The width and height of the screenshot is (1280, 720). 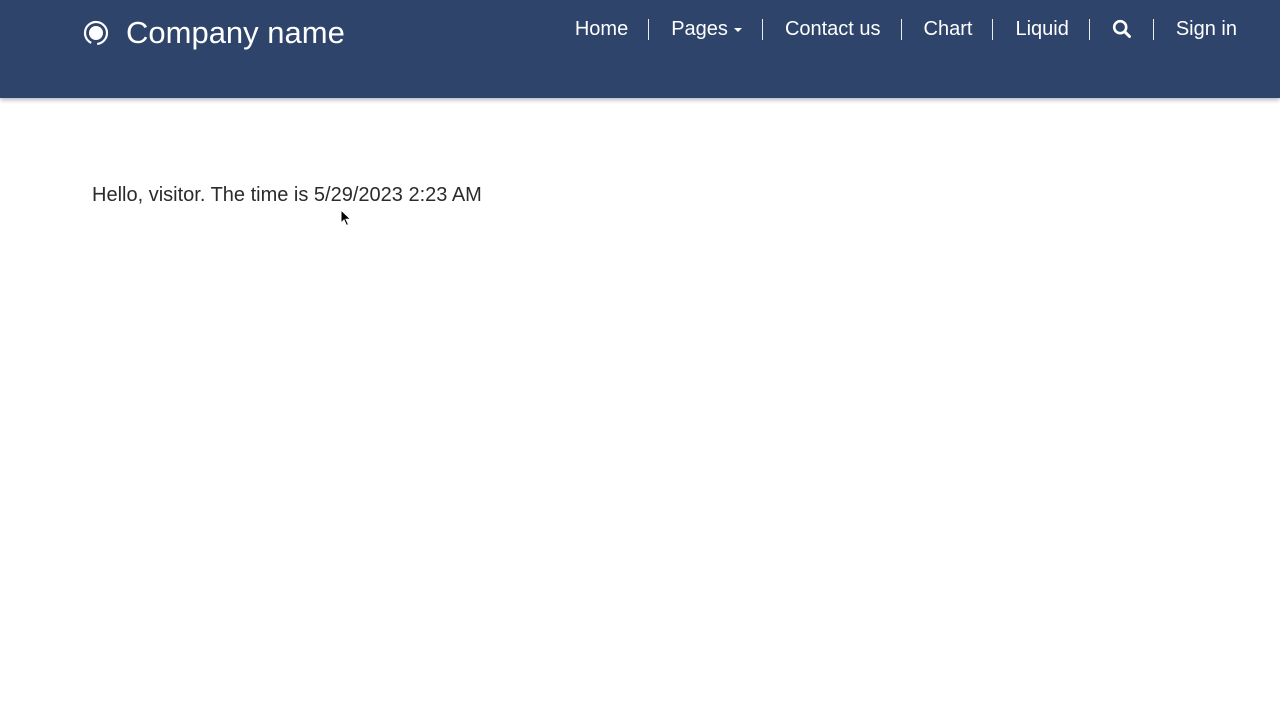 What do you see at coordinates (235, 32) in the screenshot?
I see `brand-name: Company name` at bounding box center [235, 32].